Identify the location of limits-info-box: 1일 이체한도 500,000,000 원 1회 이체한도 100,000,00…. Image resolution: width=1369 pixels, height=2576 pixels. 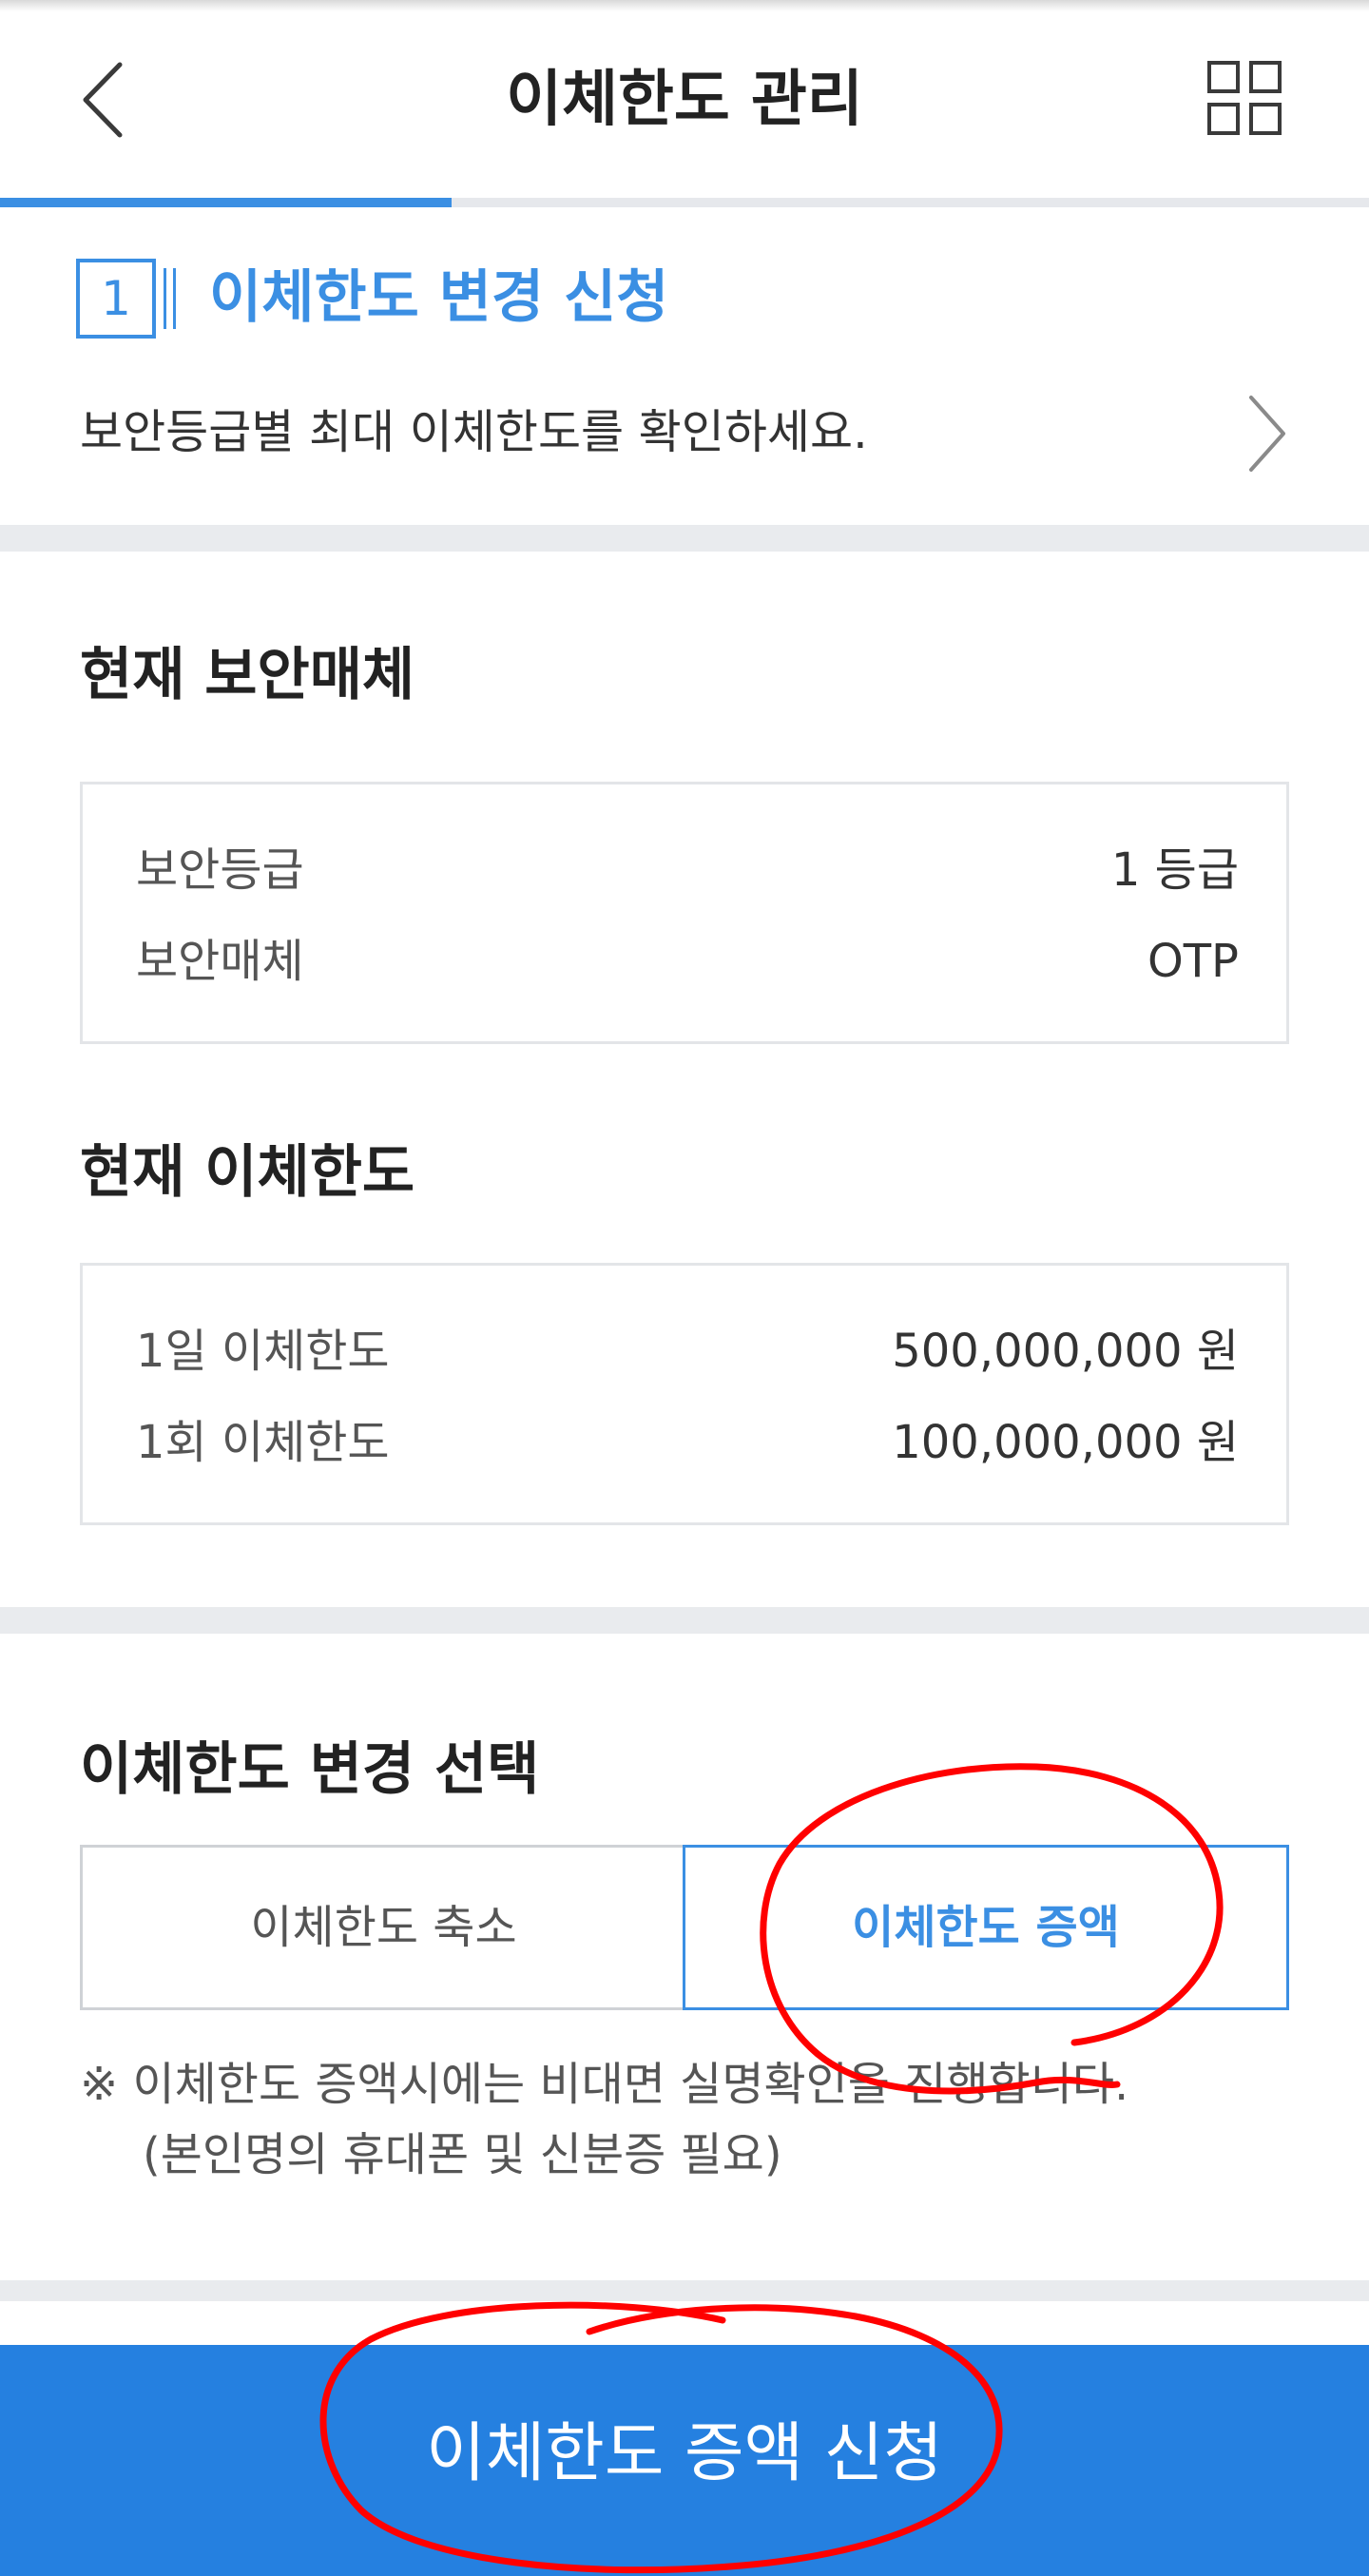
(684, 1394).